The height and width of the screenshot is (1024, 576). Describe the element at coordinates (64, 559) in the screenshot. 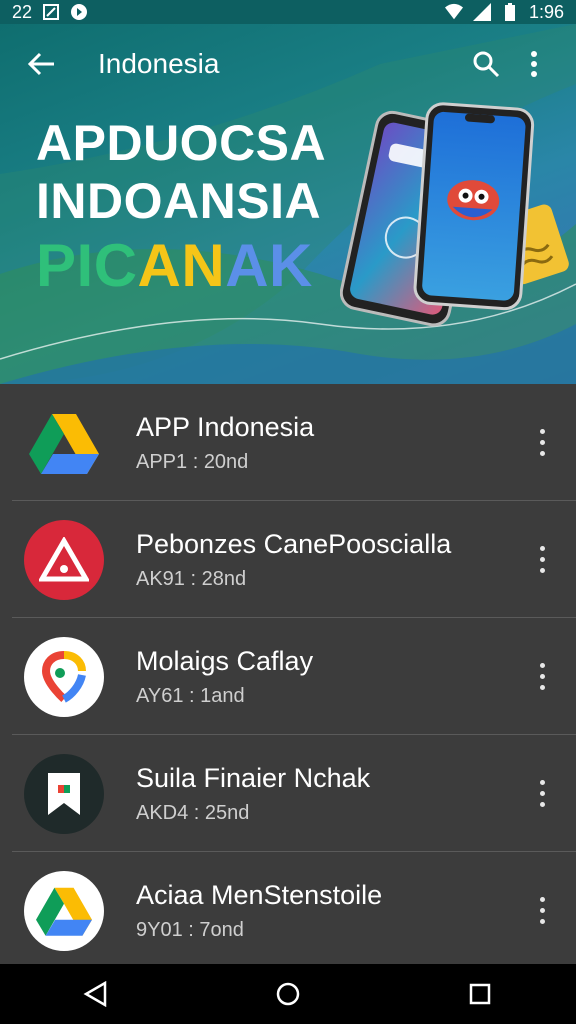

I see `warning-triangle-icon` at that location.